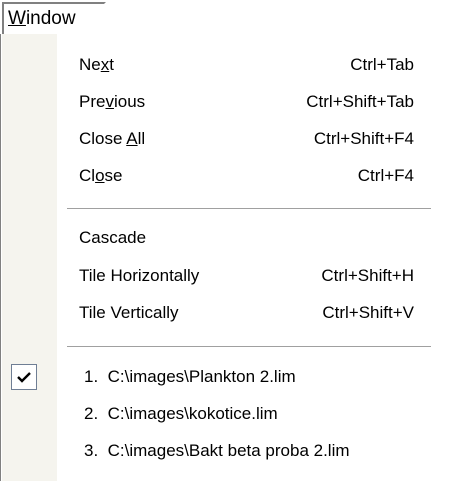 The image size is (449, 481). I want to click on menu-item-label: Tile Horizontally, so click(139, 275).